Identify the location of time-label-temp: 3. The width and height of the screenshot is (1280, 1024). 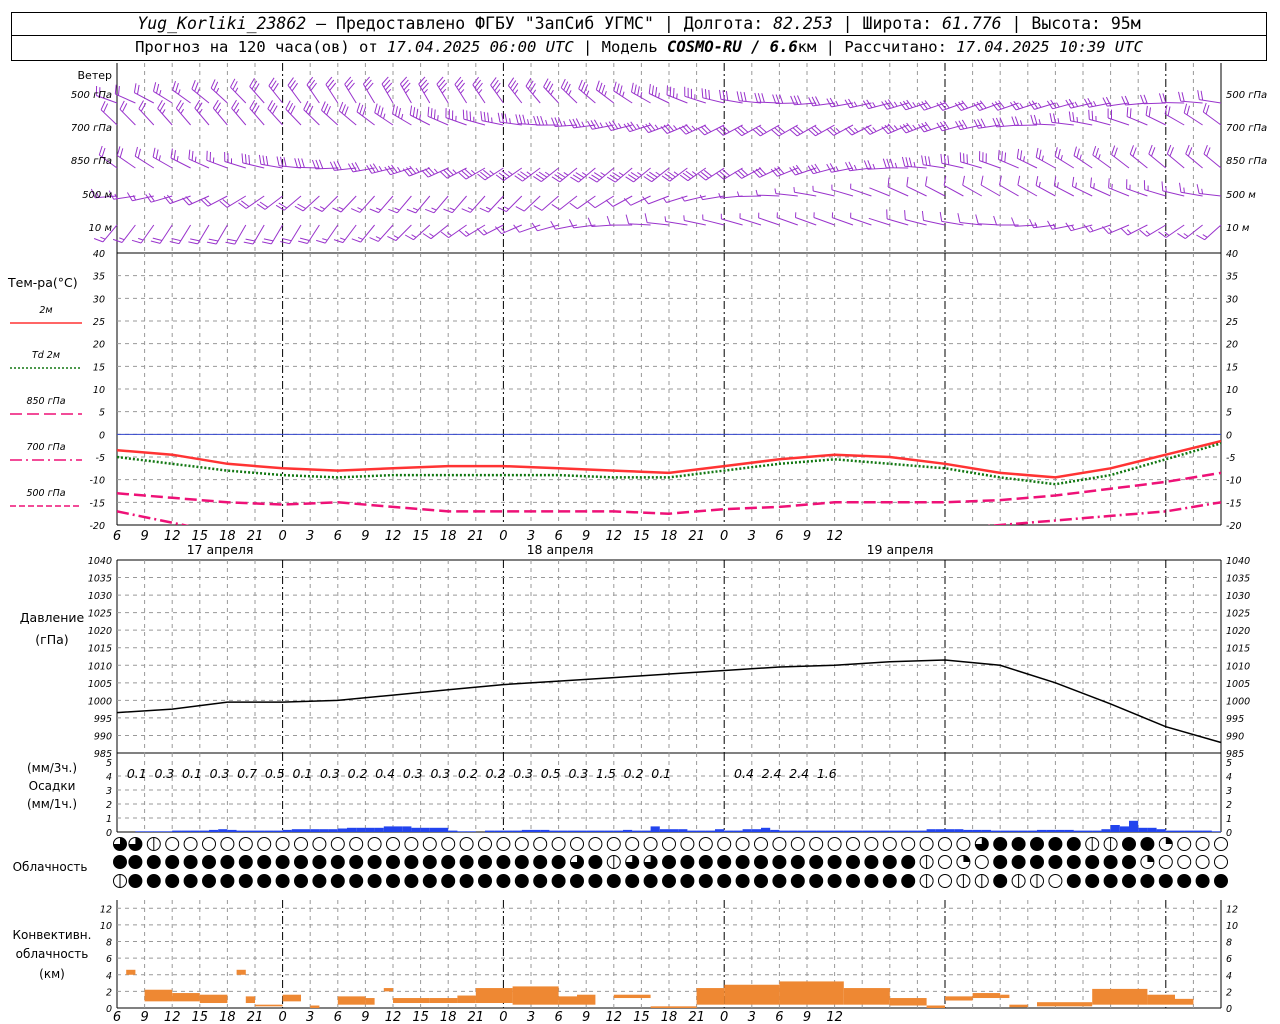
(752, 536).